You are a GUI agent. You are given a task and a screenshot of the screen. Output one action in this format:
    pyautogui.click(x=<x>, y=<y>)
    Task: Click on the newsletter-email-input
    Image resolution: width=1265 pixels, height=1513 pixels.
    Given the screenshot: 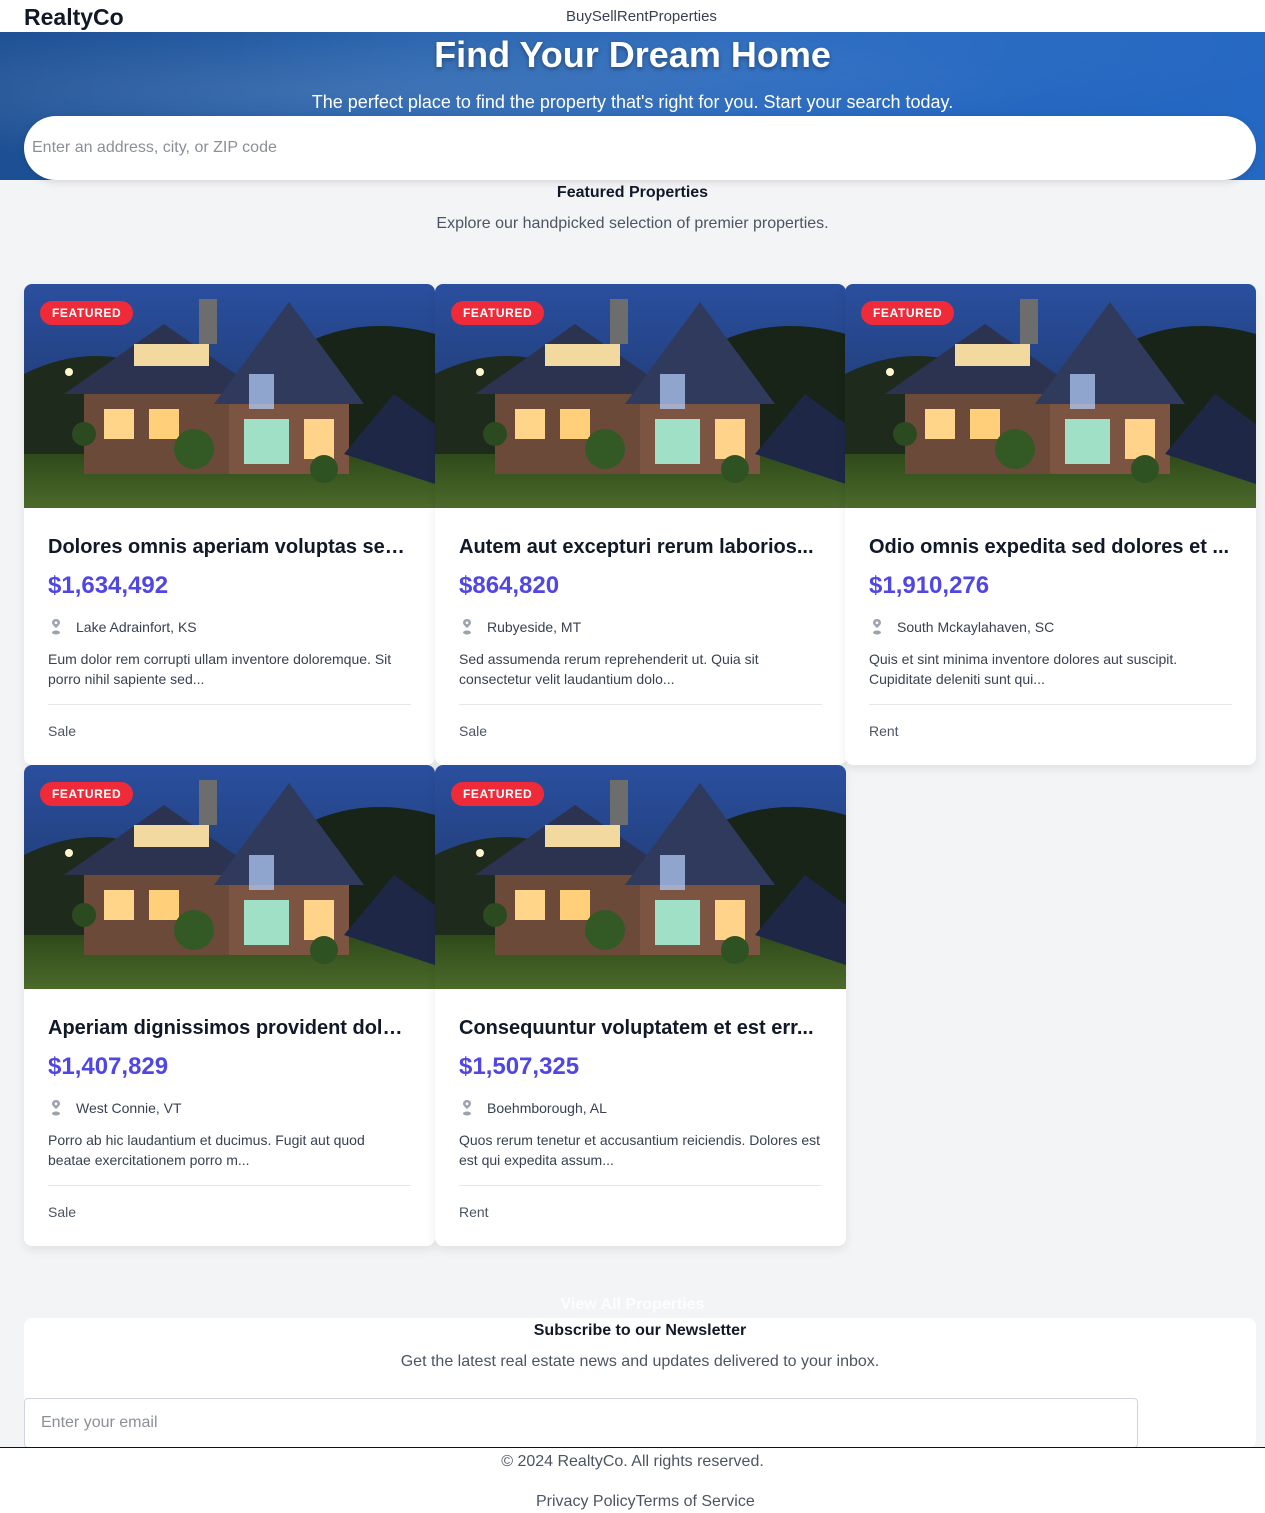 What is the action you would take?
    pyautogui.click(x=581, y=1423)
    